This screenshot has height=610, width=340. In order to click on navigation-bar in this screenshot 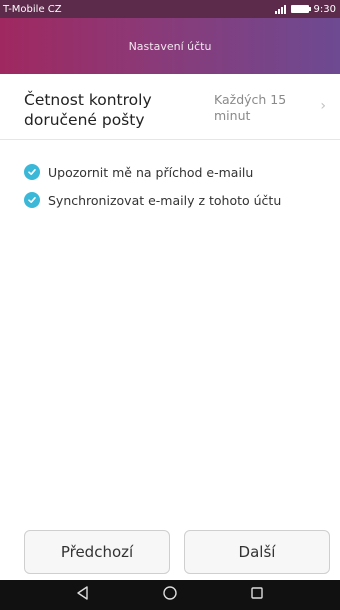, I will do `click(170, 595)`.